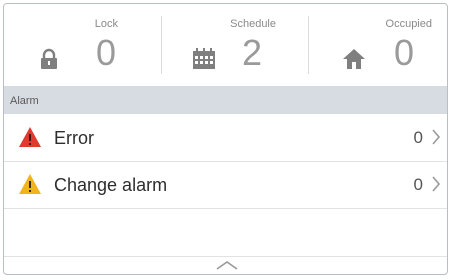  I want to click on occupied-label: Occupied, so click(408, 24).